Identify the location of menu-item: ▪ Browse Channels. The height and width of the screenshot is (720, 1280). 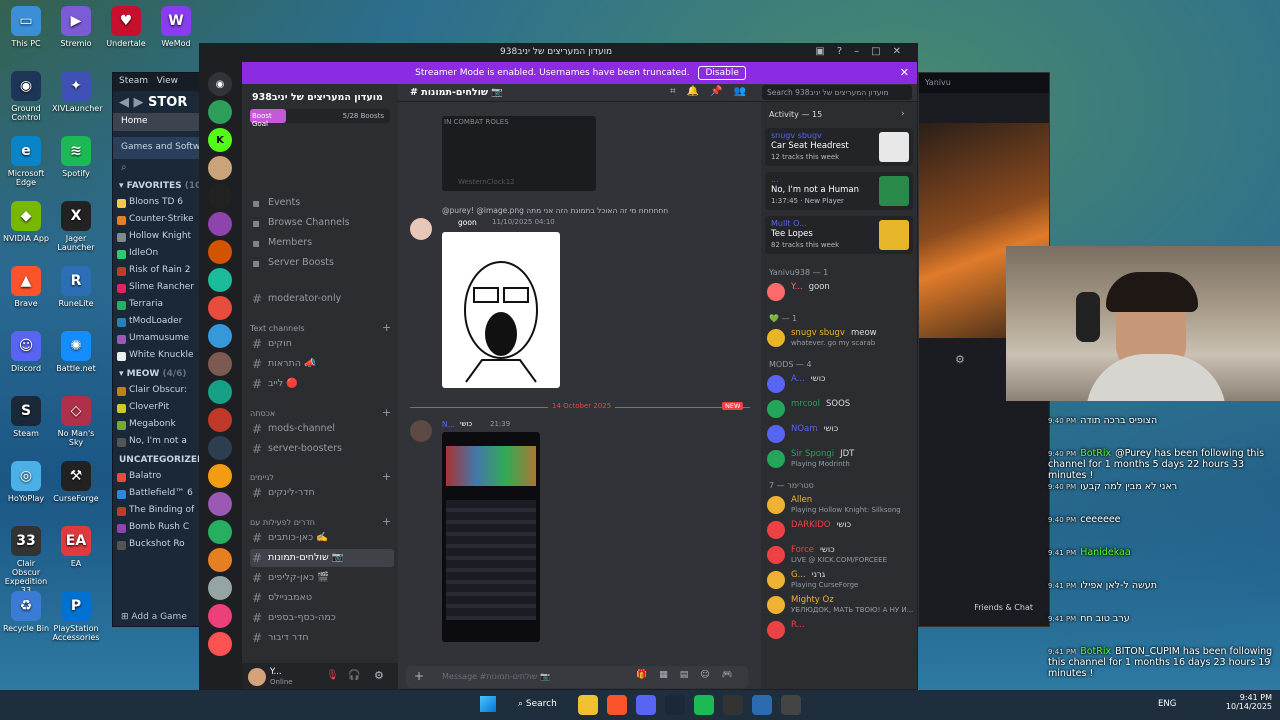
(322, 223).